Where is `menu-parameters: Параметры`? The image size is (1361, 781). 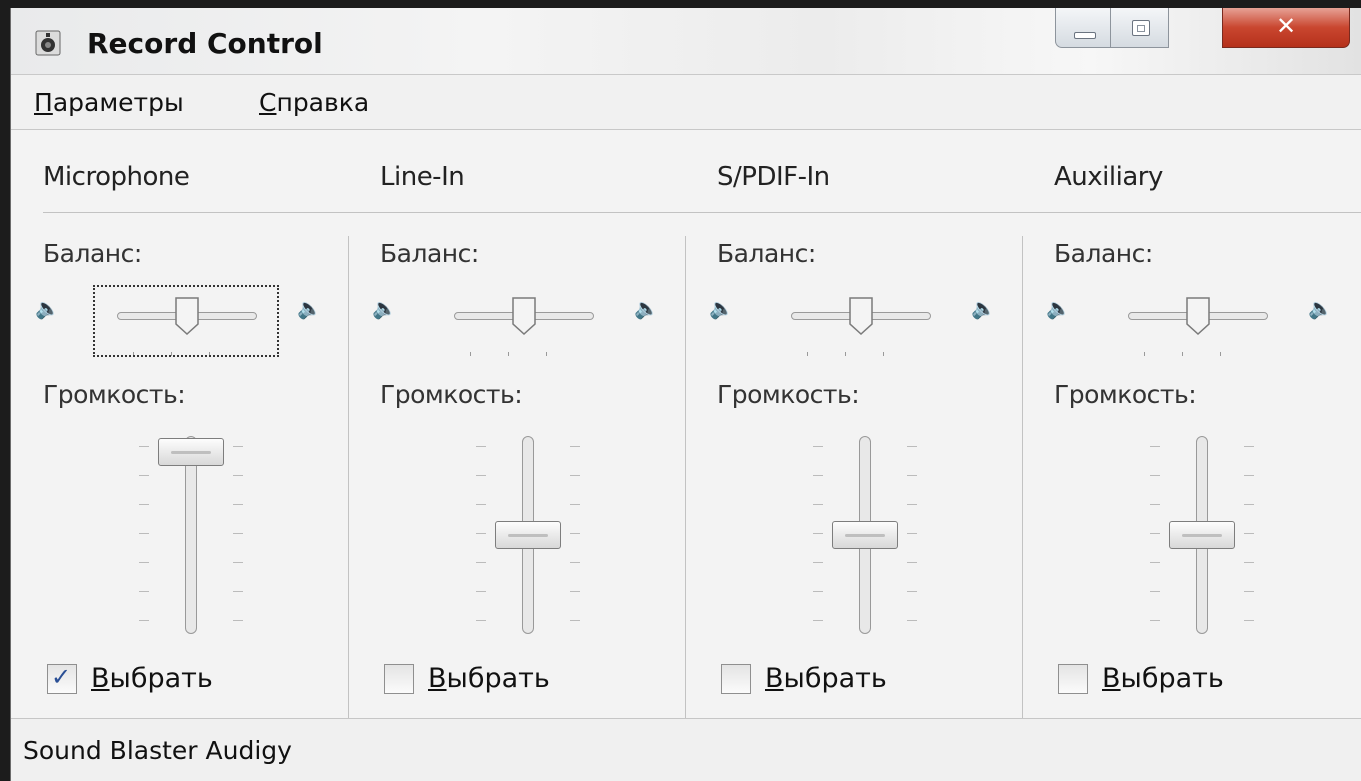 menu-parameters: Параметры is located at coordinates (109, 102).